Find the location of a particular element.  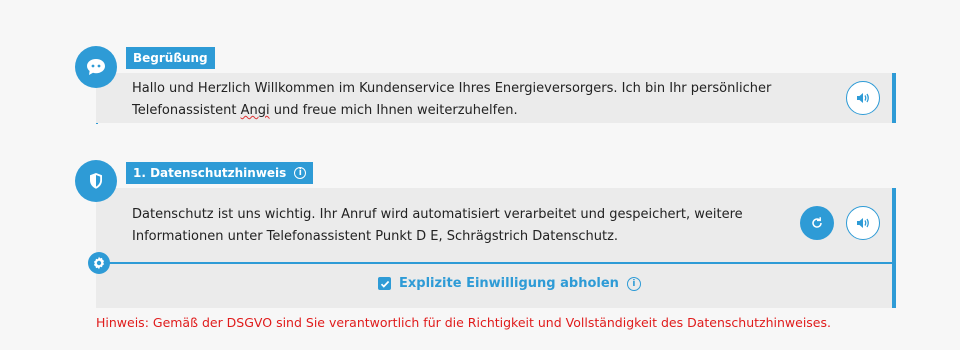

greeting-tag: Begrüßung is located at coordinates (170, 58).